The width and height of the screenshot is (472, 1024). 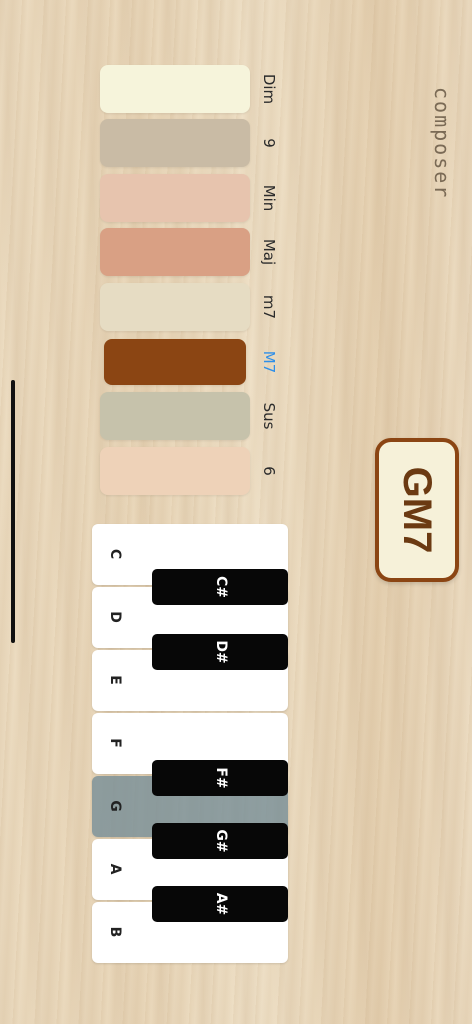 I want to click on key-label-c: C, so click(x=115, y=554).